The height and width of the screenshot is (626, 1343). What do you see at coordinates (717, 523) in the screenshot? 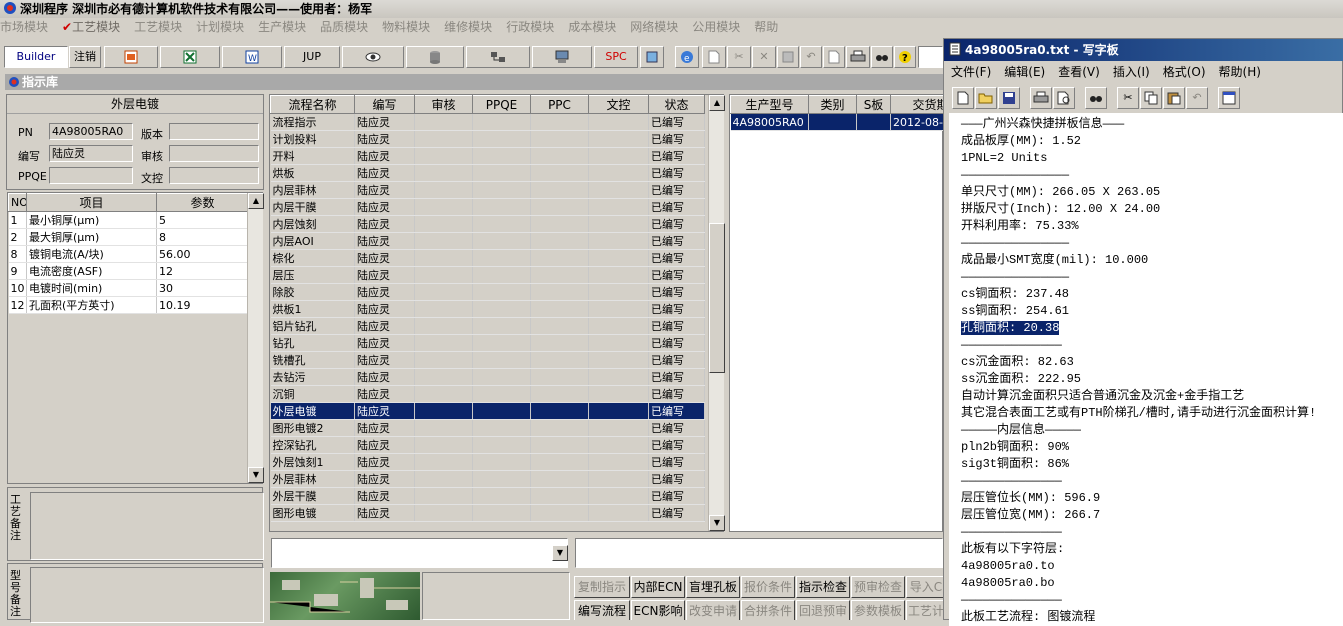
I see `scroll-down-icon: ▼` at bounding box center [717, 523].